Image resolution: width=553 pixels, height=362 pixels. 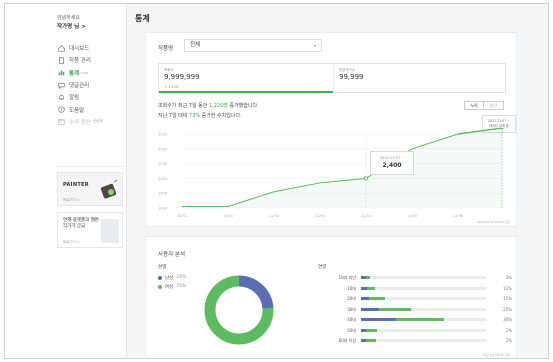 What do you see at coordinates (314, 45) in the screenshot?
I see `chevron-down-icon: ▾` at bounding box center [314, 45].